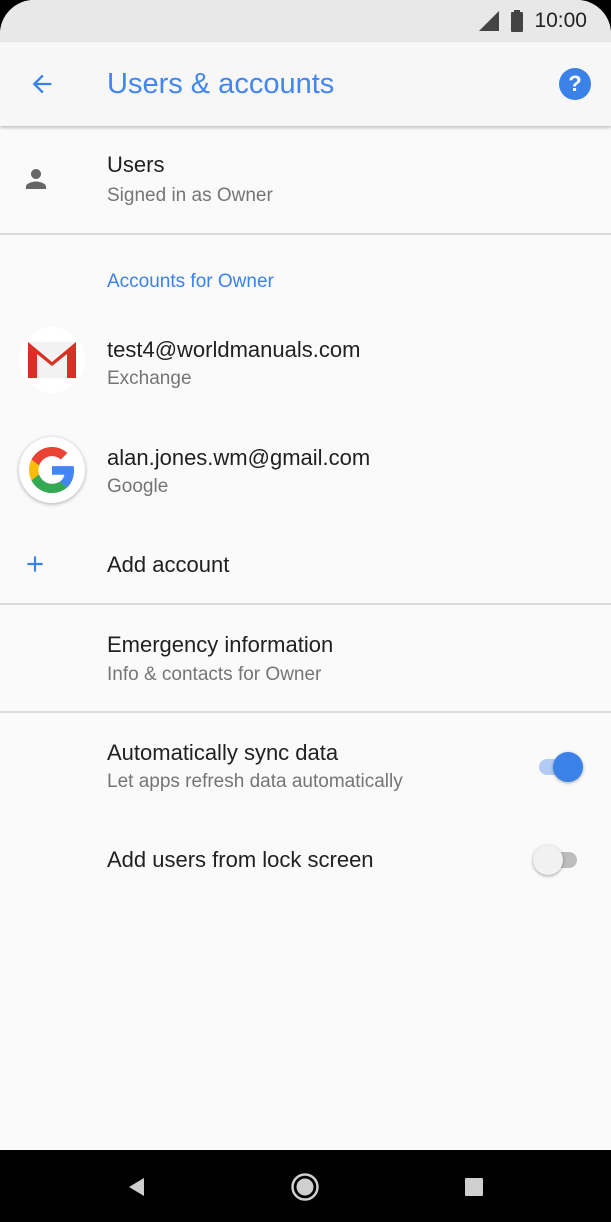 This screenshot has width=611, height=1222. I want to click on account-type: Exchange, so click(149, 378).